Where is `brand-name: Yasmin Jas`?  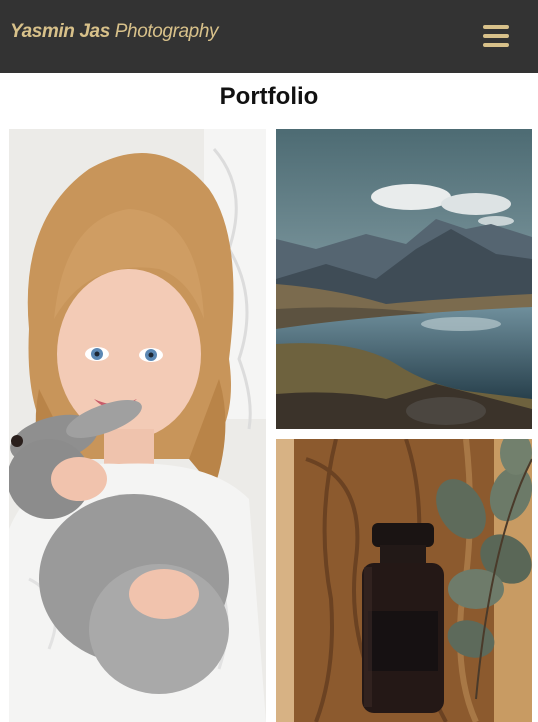 brand-name: Yasmin Jas is located at coordinates (60, 31).